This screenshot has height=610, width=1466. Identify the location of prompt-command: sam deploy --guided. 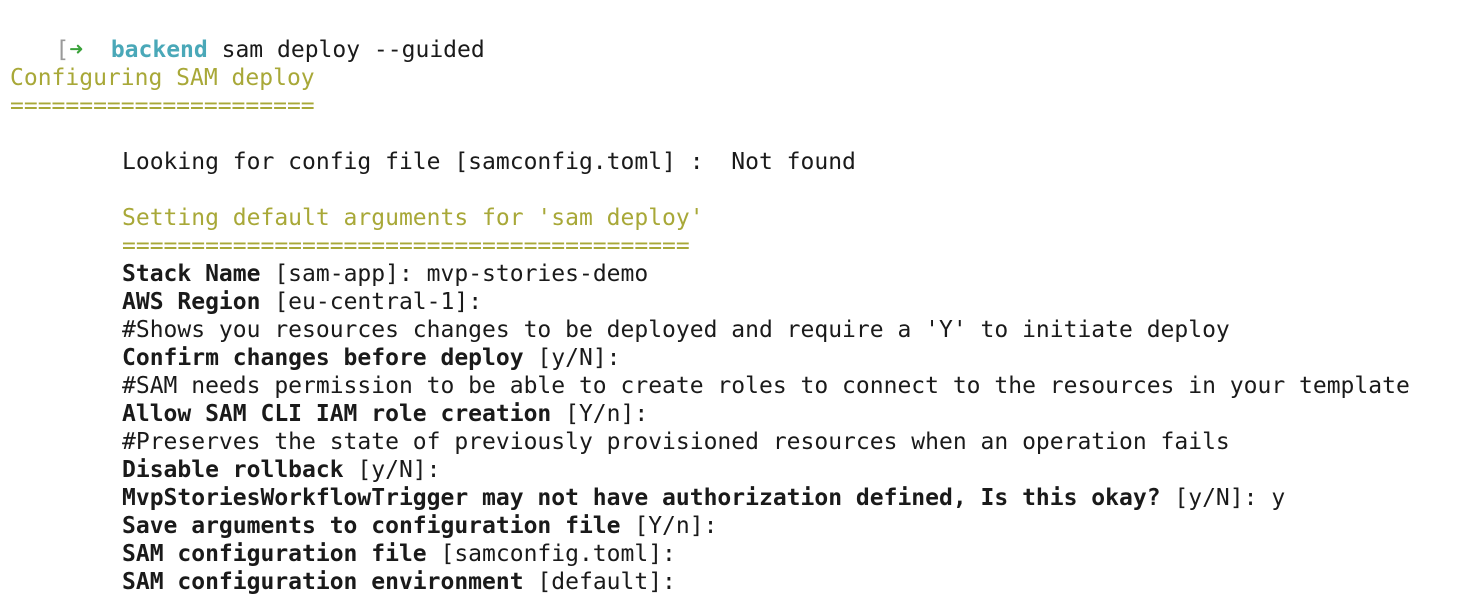
(353, 50).